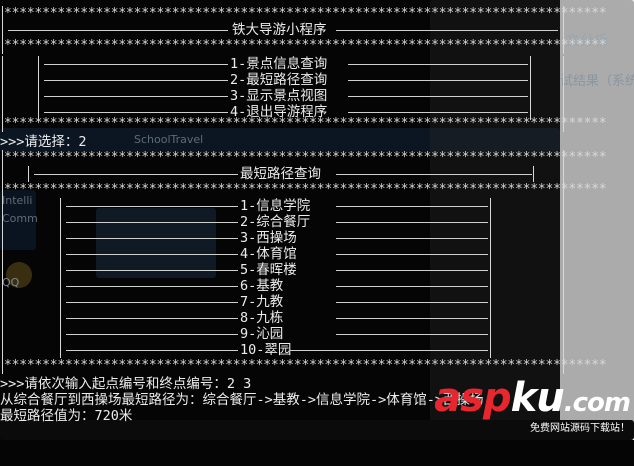  What do you see at coordinates (597, 81) in the screenshot?
I see `background-text-result: 试结果（系统` at bounding box center [597, 81].